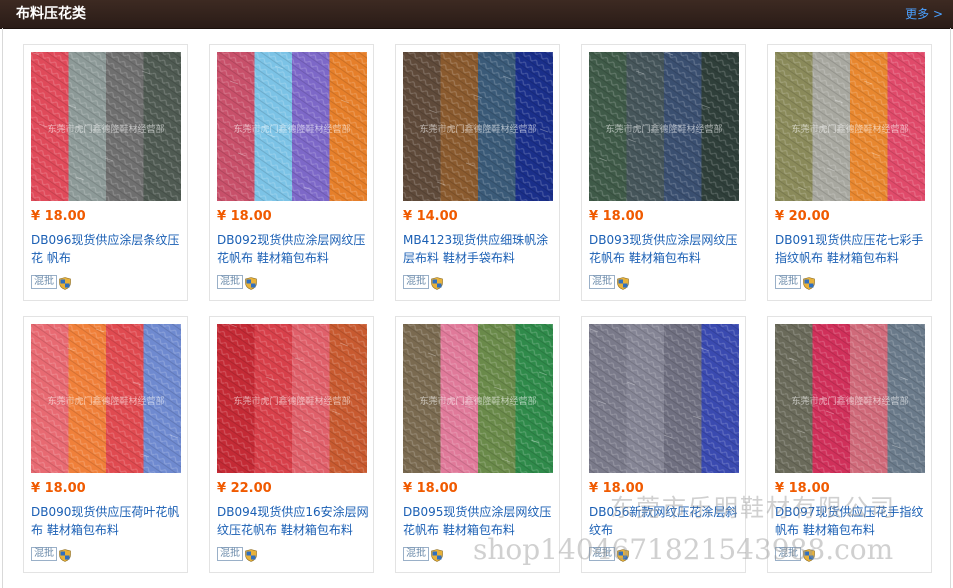 This screenshot has width=953, height=588. I want to click on product-name-link: DB056新款网纹压花涂层斜纹布, so click(665, 521).